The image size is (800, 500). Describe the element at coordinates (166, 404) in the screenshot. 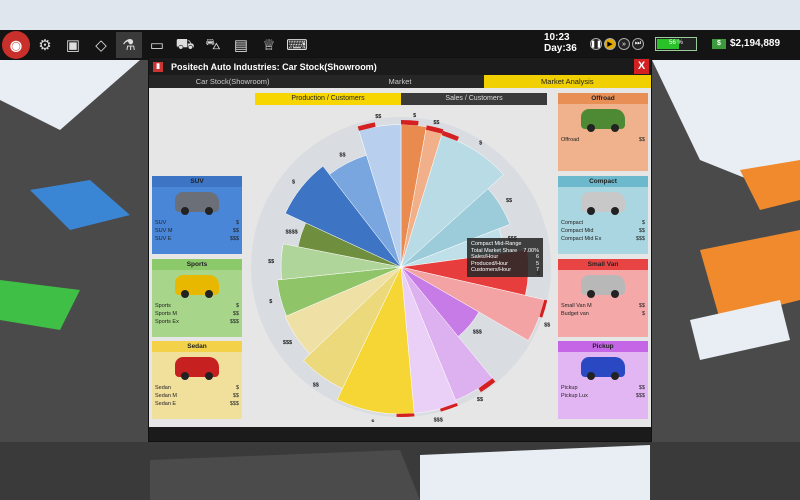

I see `model-name: Sedan E` at that location.